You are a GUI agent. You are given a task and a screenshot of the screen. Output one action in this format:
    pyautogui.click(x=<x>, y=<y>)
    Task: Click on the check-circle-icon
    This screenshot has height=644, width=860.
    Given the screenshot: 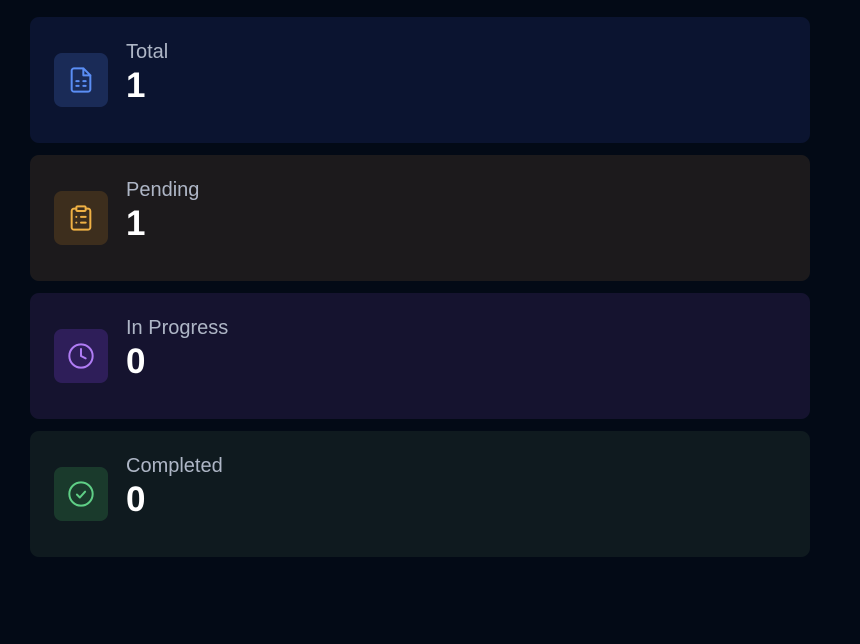 What is the action you would take?
    pyautogui.click(x=81, y=494)
    